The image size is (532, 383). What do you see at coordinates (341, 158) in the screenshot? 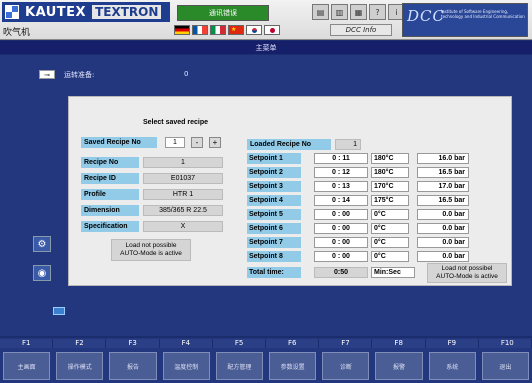
I see `setpoint-1-time: 0 : 11` at bounding box center [341, 158].